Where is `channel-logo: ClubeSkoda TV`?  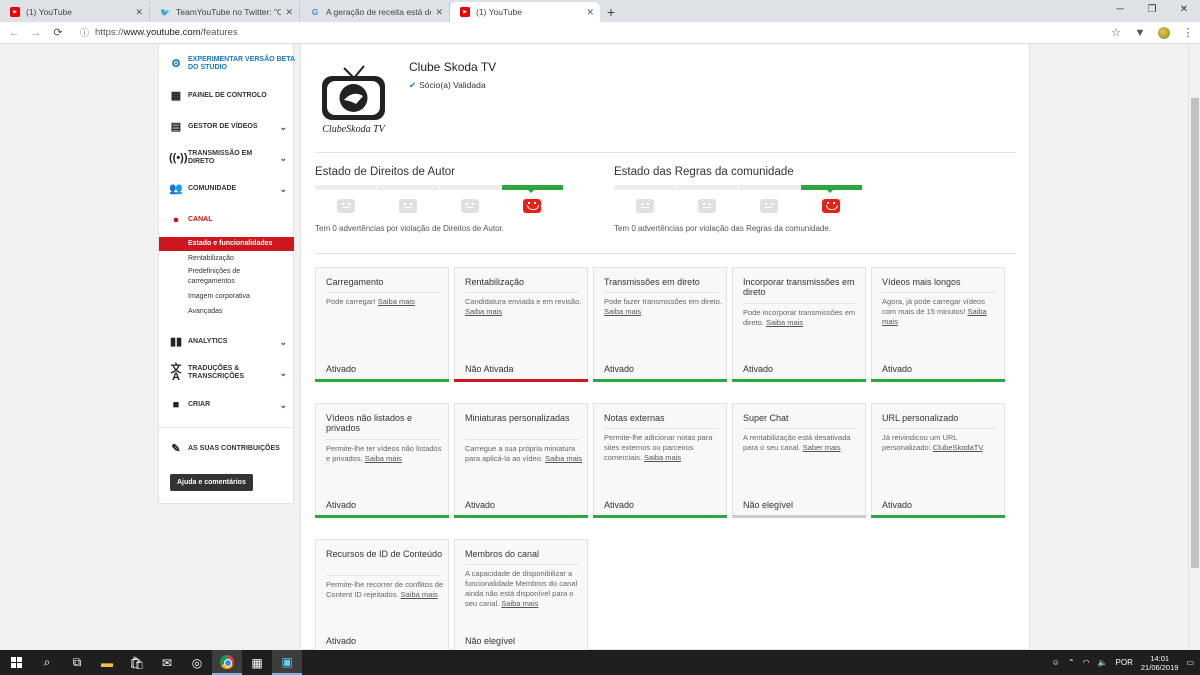 channel-logo: ClubeSkoda TV is located at coordinates (353, 98).